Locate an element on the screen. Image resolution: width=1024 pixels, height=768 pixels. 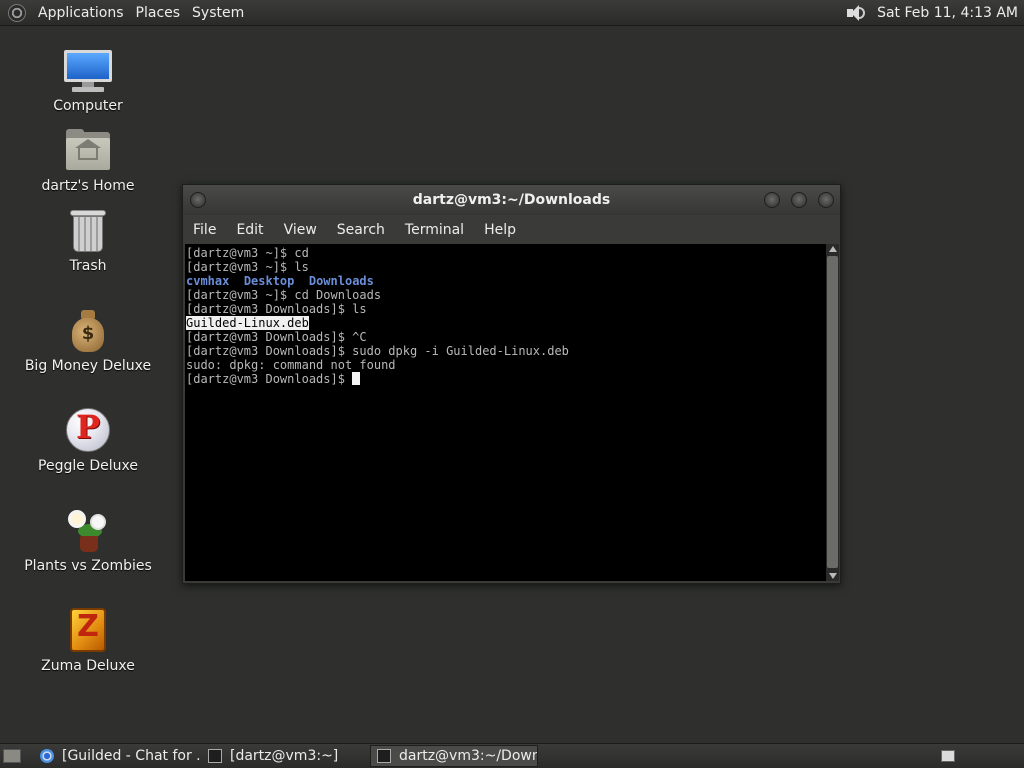
terminal-line: [dartz@vm3 Downloads]$ ^C is located at coordinates (276, 337).